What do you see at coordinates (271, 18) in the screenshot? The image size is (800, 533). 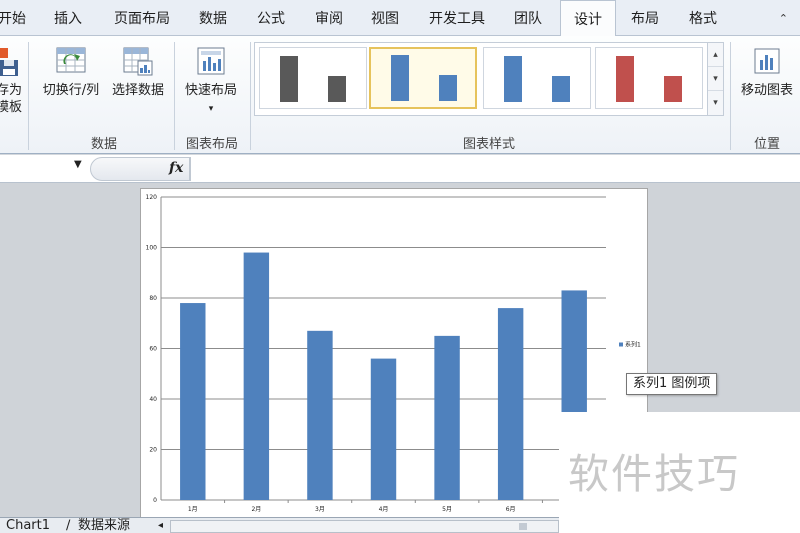 I see `tab-formulas: 公式` at bounding box center [271, 18].